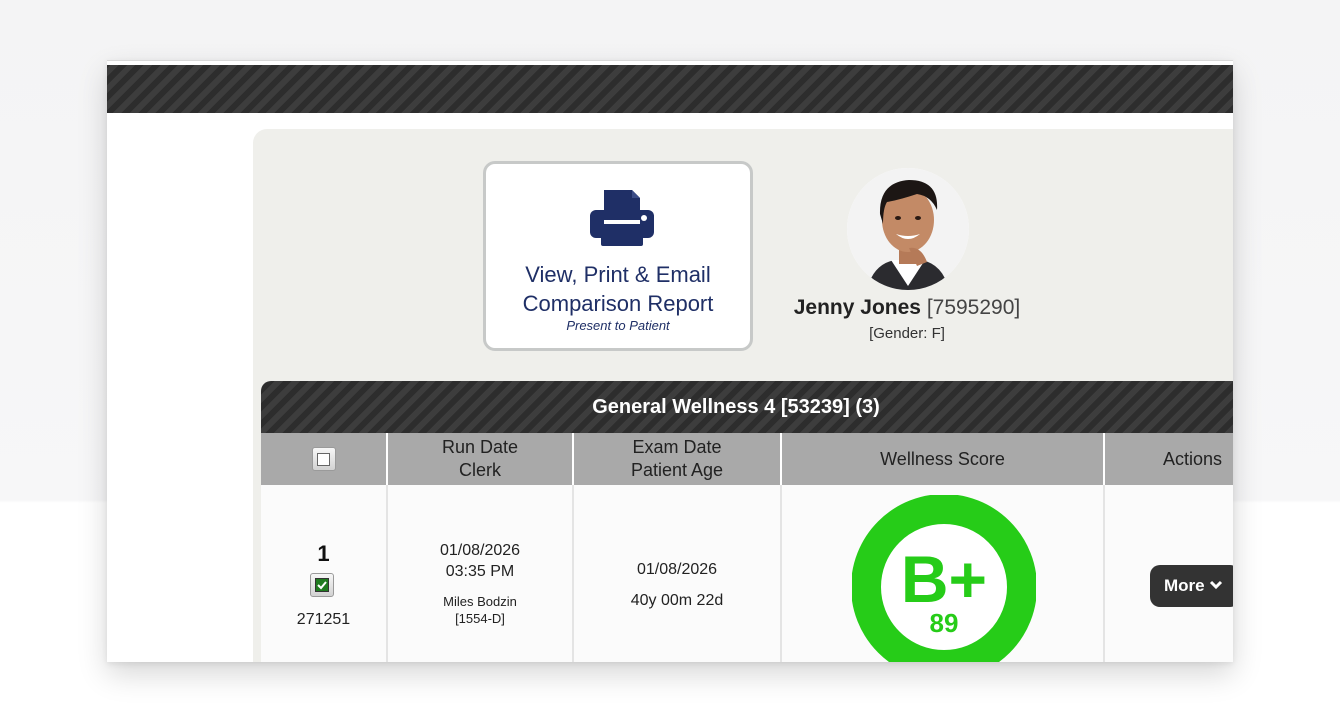  What do you see at coordinates (973, 307) in the screenshot?
I see `patient-id: [7595290]` at bounding box center [973, 307].